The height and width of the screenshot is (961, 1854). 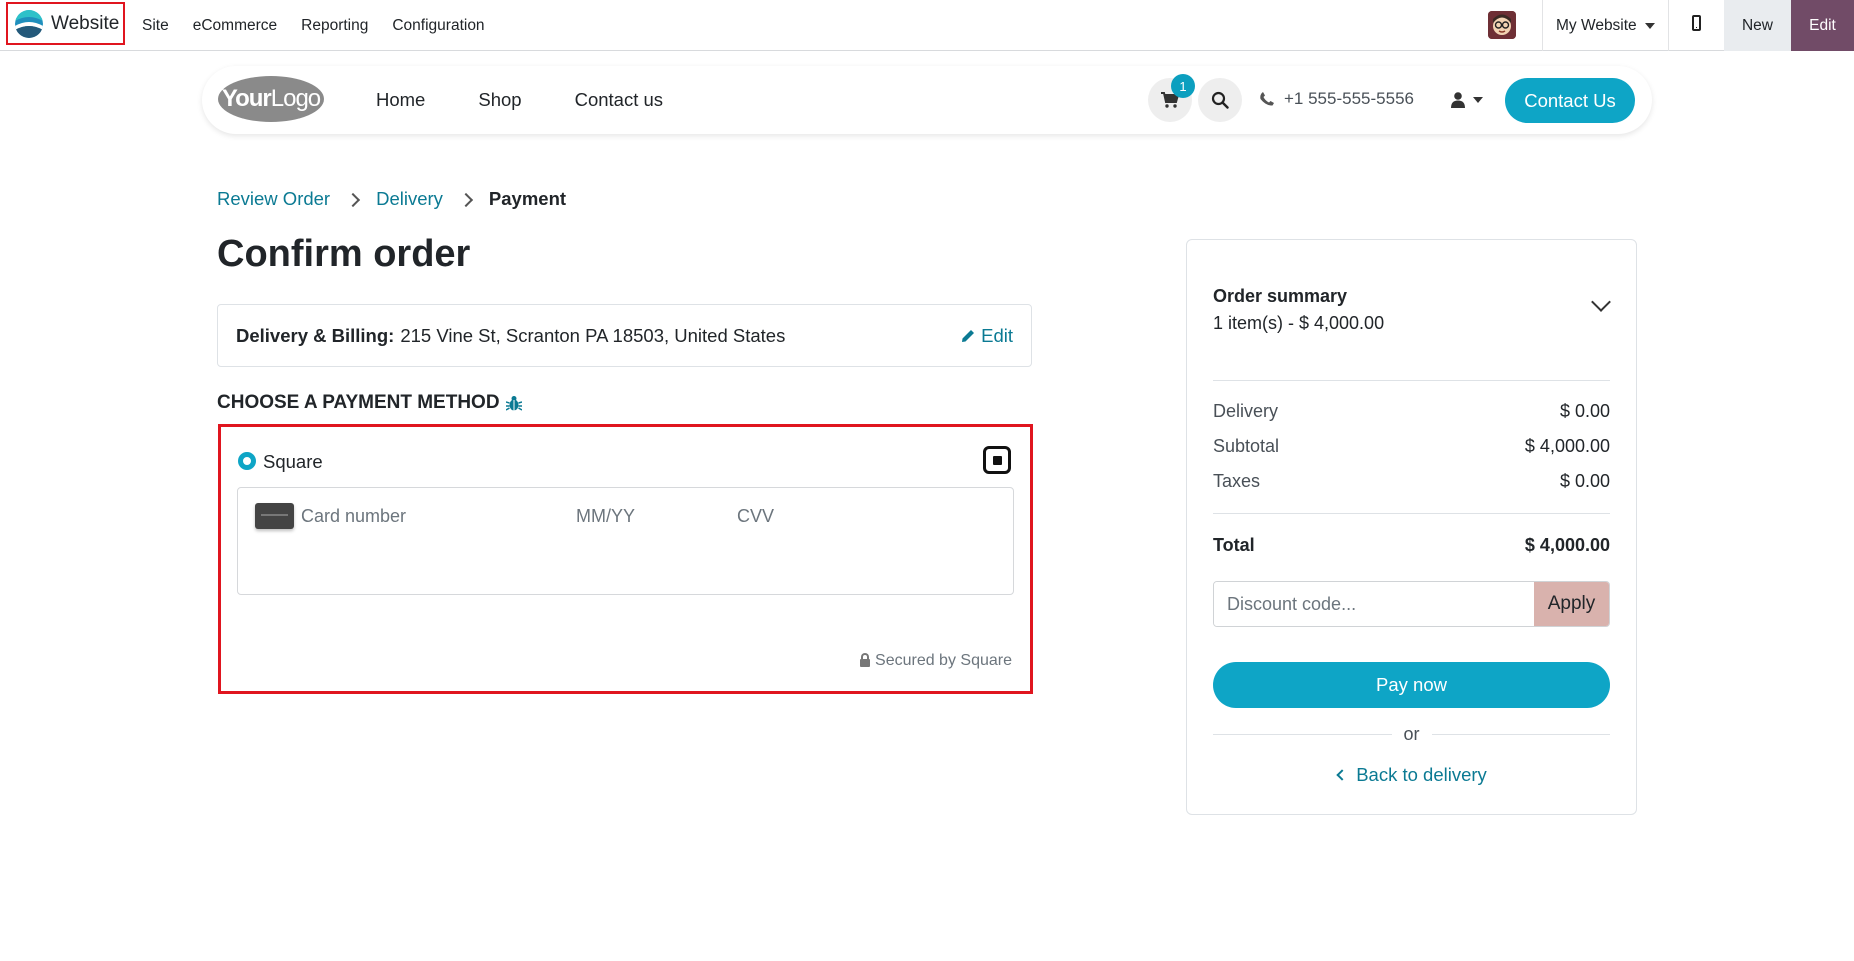 I want to click on website-header: Your Logo Home Shop Contact us, so click(x=927, y=100).